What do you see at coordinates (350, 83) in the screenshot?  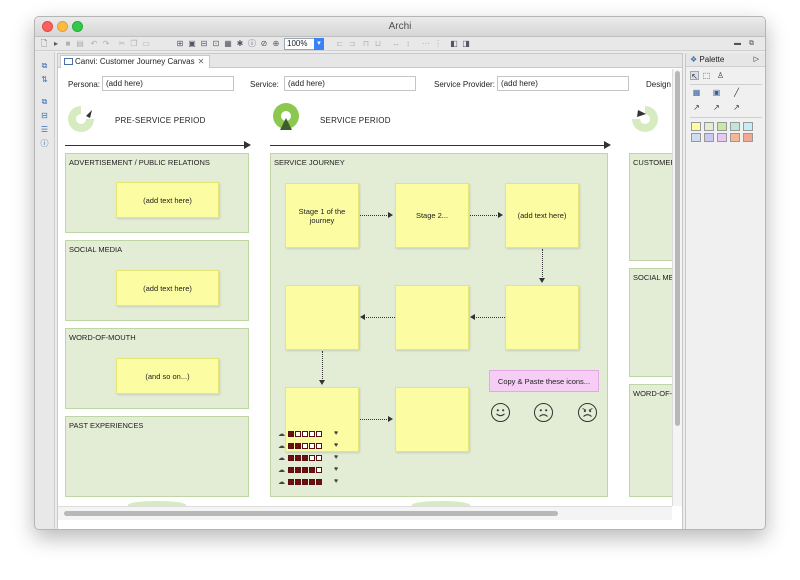 I see `service-field: (add here)` at bounding box center [350, 83].